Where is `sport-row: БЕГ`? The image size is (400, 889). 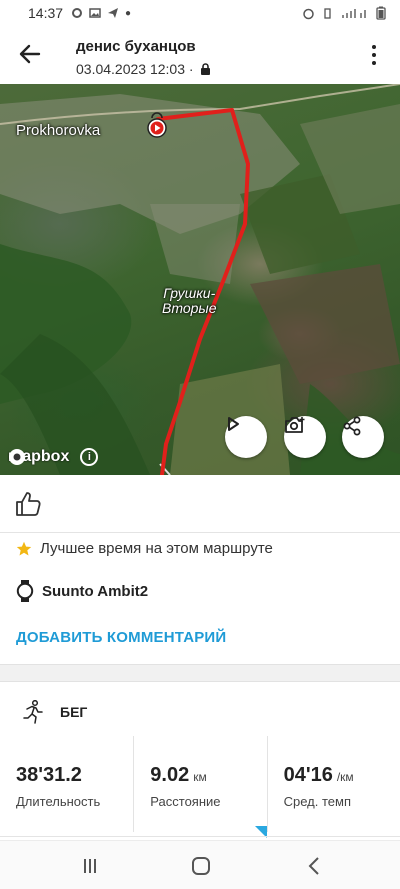 sport-row: БЕГ is located at coordinates (54, 712).